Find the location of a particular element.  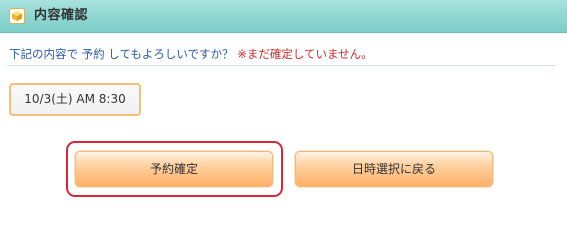

panel-header: 内容確認 is located at coordinates (283, 16).